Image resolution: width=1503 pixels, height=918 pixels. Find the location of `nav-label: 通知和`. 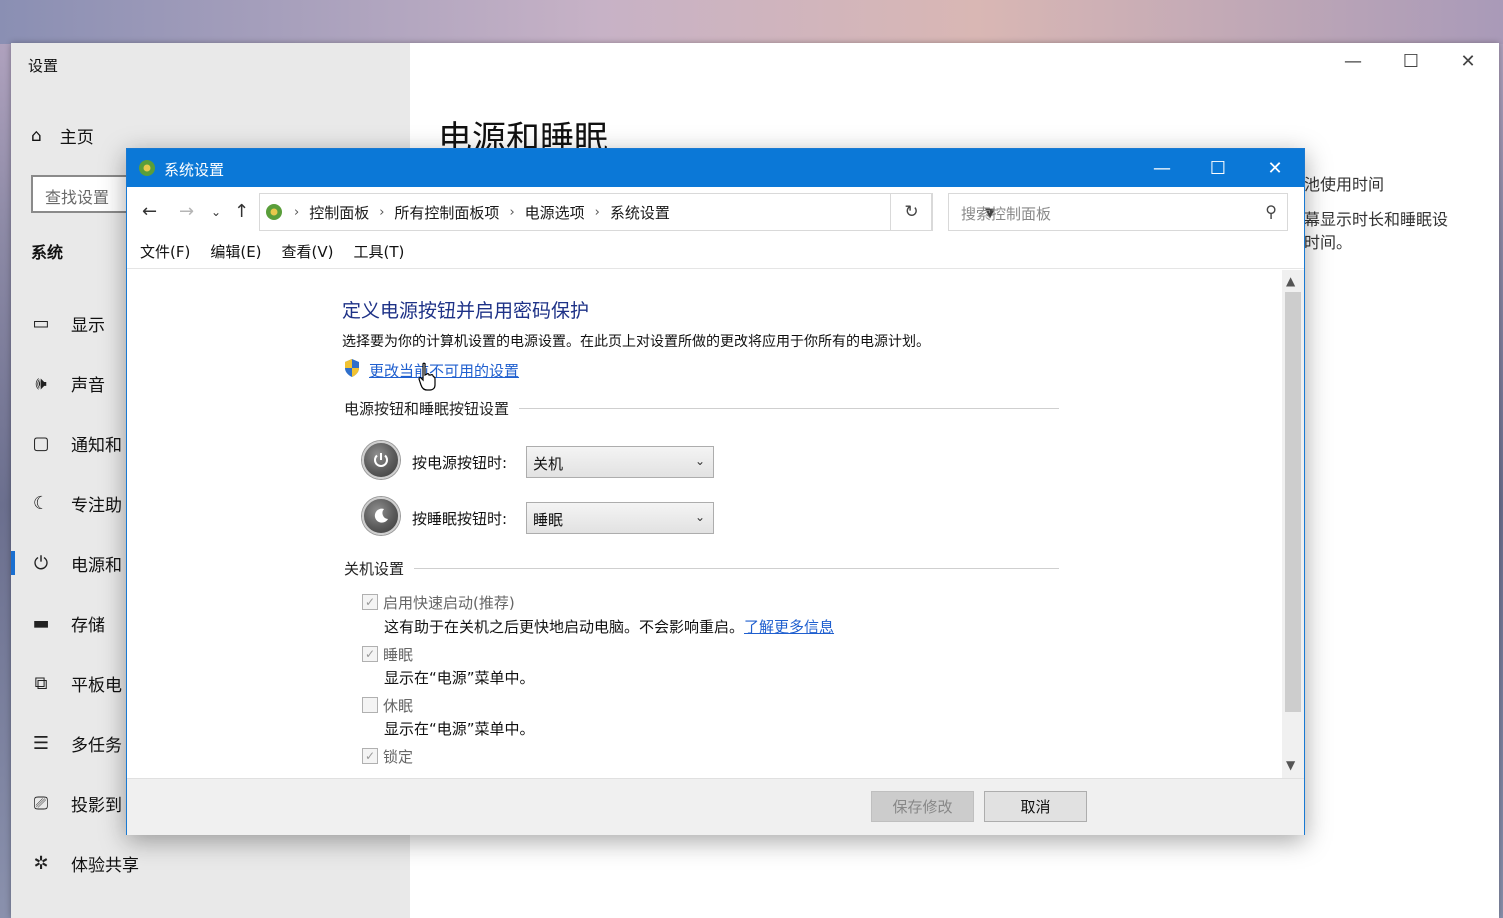

nav-label: 通知和 is located at coordinates (96, 445).